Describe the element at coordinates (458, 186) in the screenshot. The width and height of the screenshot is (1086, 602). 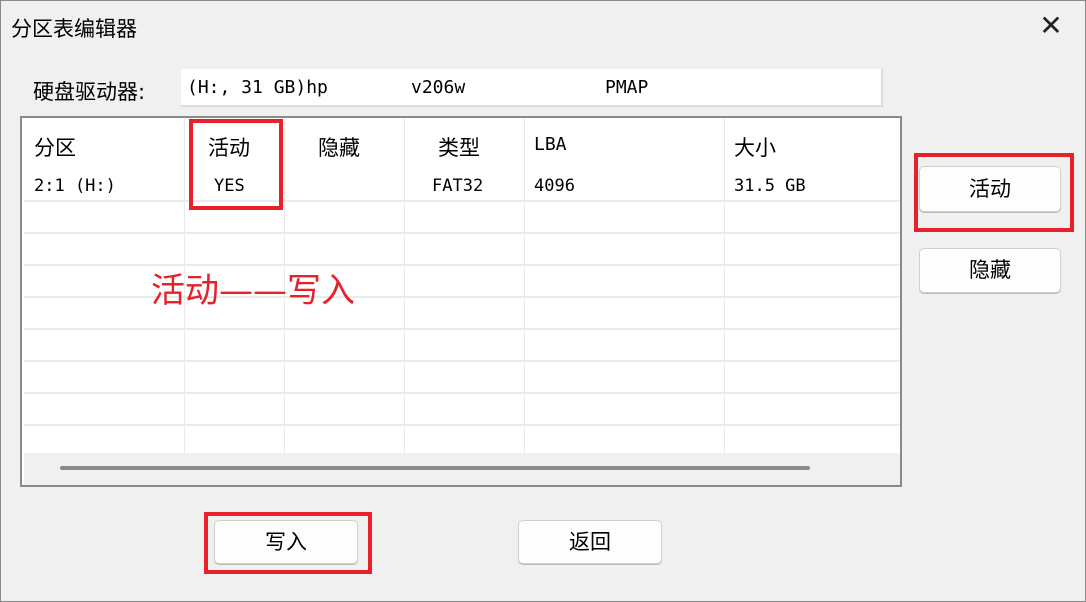
I see `cell-type: FAT32` at that location.